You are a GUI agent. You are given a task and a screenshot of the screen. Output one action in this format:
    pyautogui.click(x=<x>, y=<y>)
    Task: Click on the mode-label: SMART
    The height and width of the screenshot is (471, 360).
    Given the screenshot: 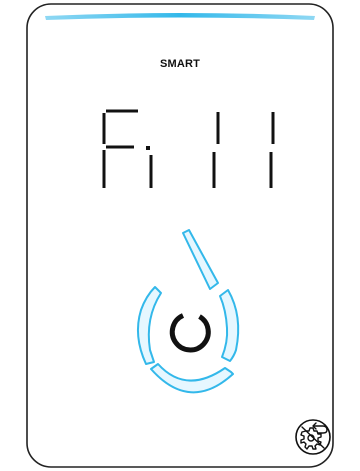 What is the action you would take?
    pyautogui.click(x=180, y=64)
    